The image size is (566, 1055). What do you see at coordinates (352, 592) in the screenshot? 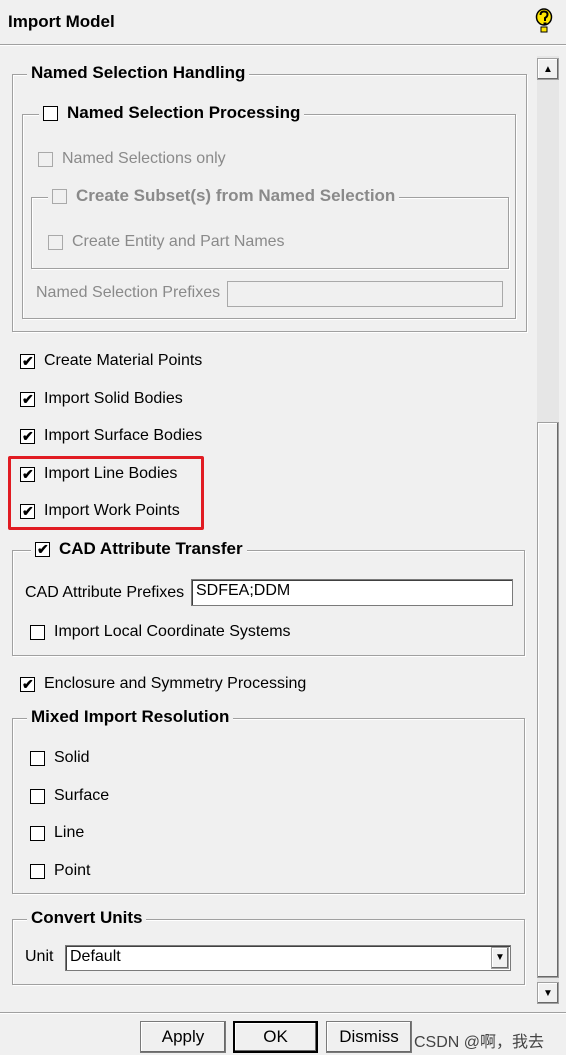
I see `cad-prefixes-input: SDFEA;DDM` at bounding box center [352, 592].